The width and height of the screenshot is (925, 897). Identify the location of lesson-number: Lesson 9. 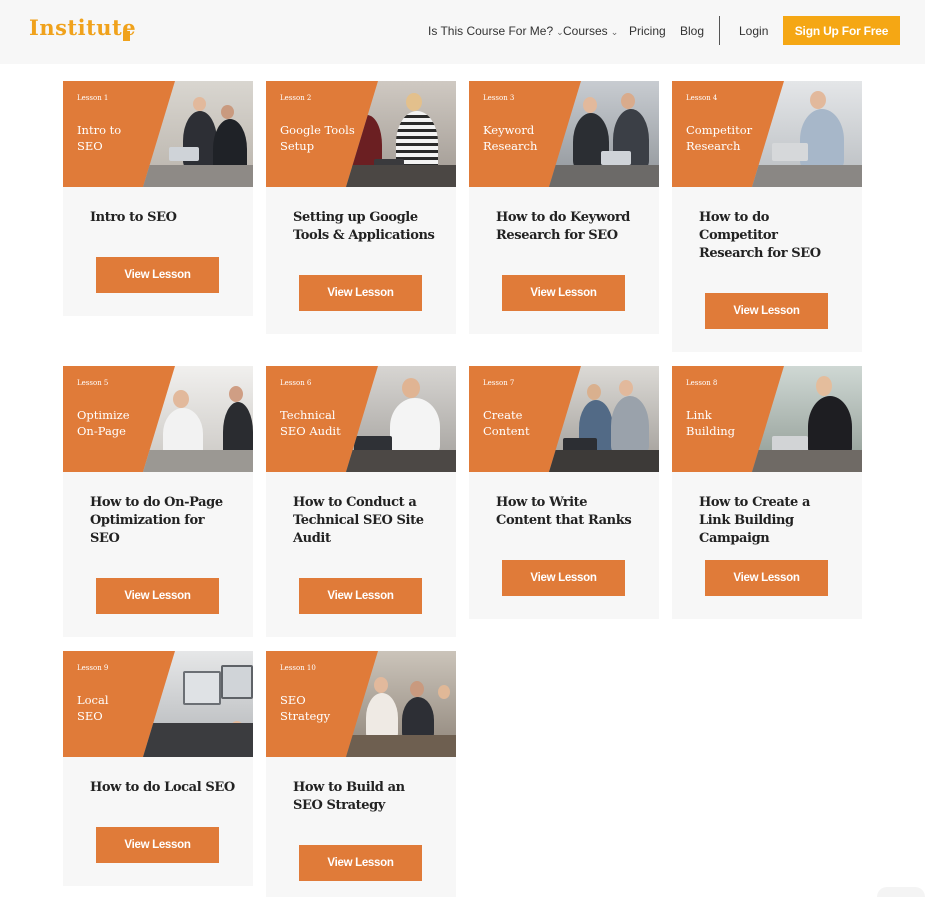
(93, 668).